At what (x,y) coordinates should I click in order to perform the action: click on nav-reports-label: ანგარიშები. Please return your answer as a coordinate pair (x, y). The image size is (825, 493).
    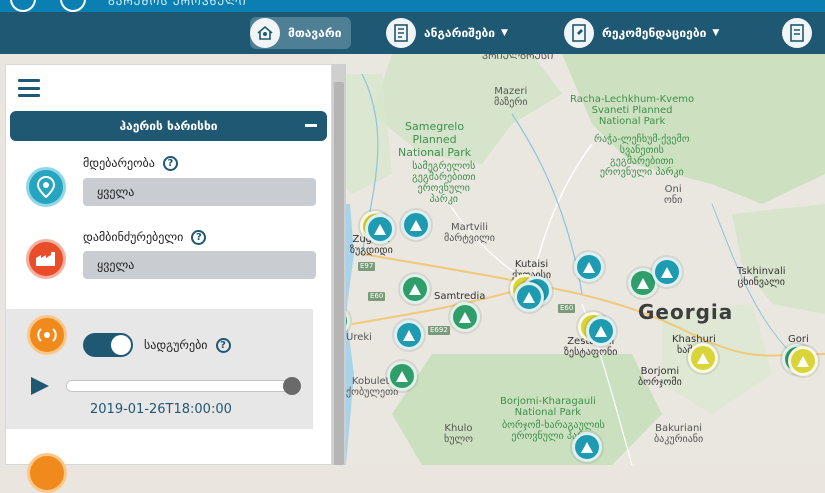
    Looking at the image, I should click on (460, 33).